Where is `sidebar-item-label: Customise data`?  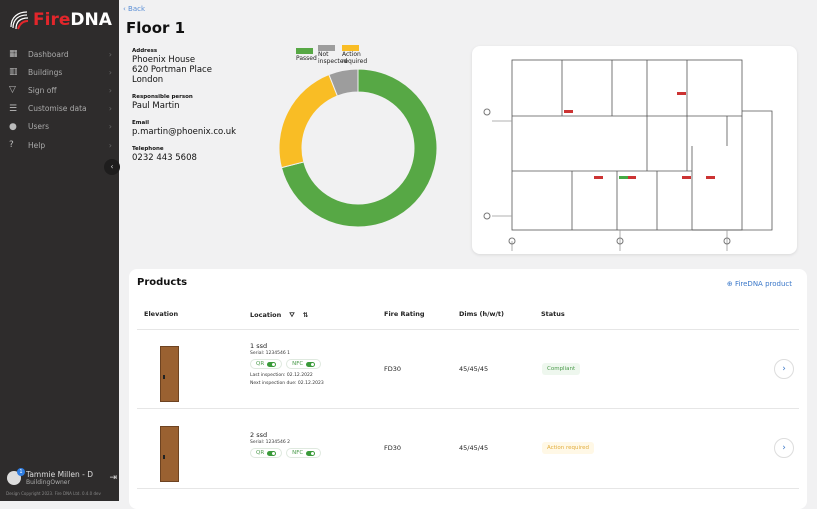
sidebar-item-label: Customise data is located at coordinates (57, 109).